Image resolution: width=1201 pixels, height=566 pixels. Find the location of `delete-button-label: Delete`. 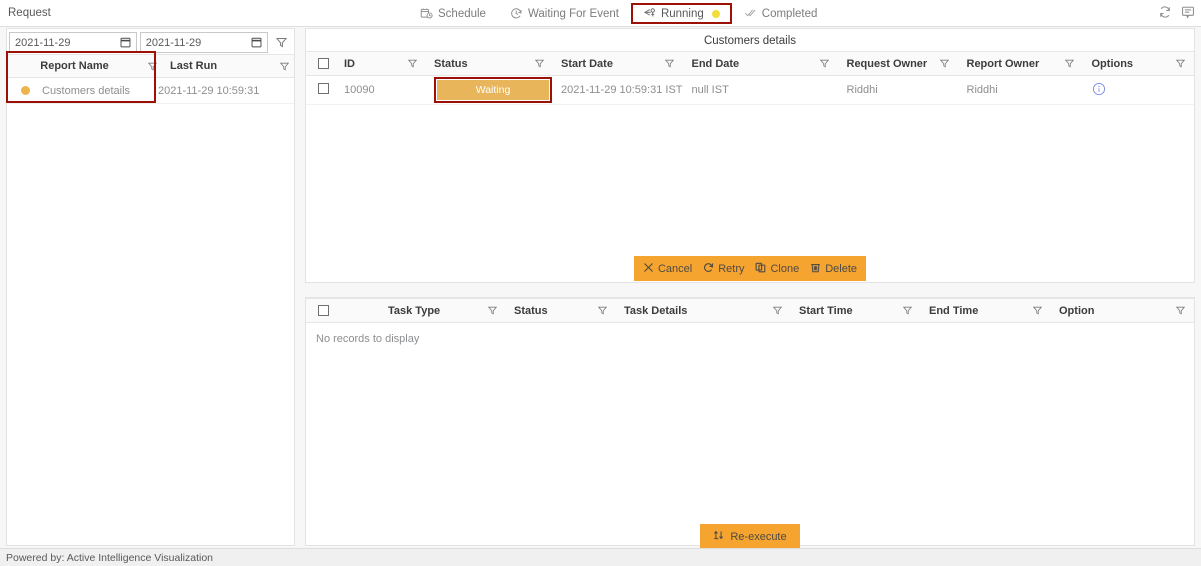

delete-button-label: Delete is located at coordinates (841, 268).